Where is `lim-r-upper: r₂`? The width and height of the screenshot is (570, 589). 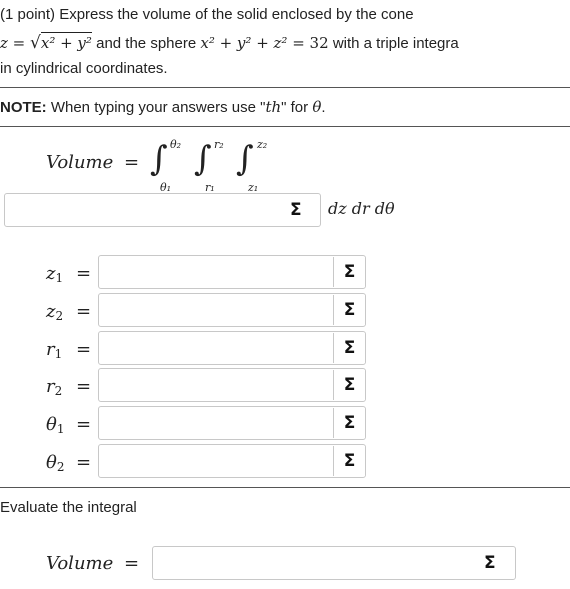
lim-r-upper: r₂ is located at coordinates (219, 144).